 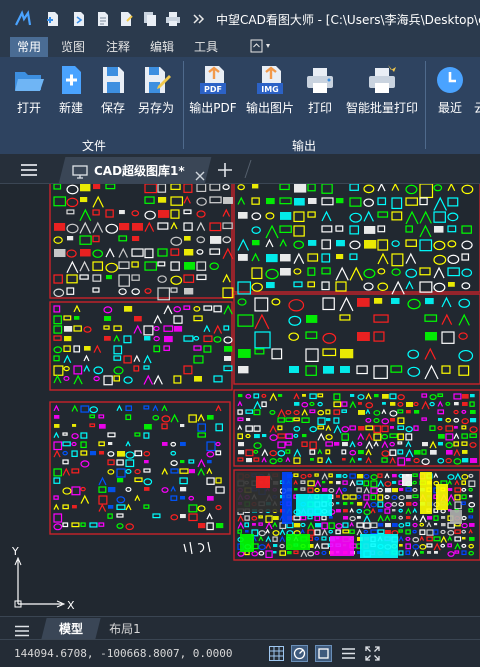 What do you see at coordinates (323, 653) in the screenshot?
I see `ortho-toggle-icon` at bounding box center [323, 653].